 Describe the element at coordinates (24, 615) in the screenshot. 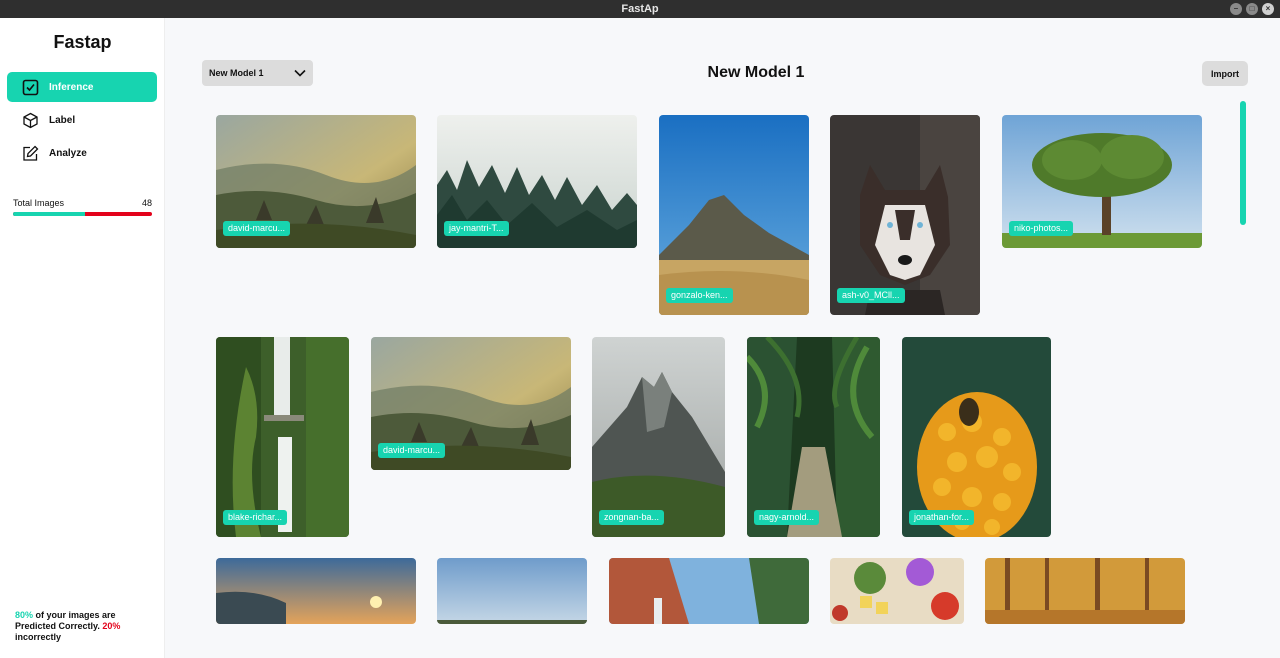

I see `correct-percent: 80%` at that location.